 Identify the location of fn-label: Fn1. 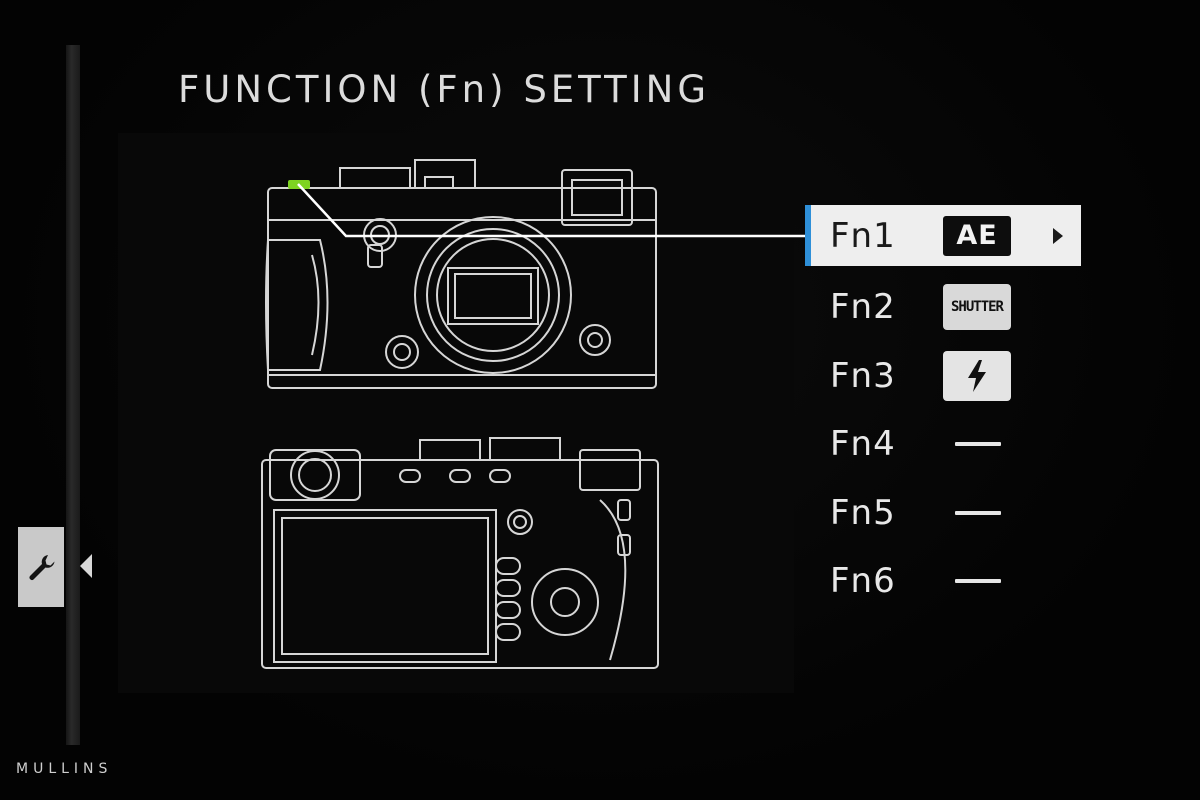
(863, 235).